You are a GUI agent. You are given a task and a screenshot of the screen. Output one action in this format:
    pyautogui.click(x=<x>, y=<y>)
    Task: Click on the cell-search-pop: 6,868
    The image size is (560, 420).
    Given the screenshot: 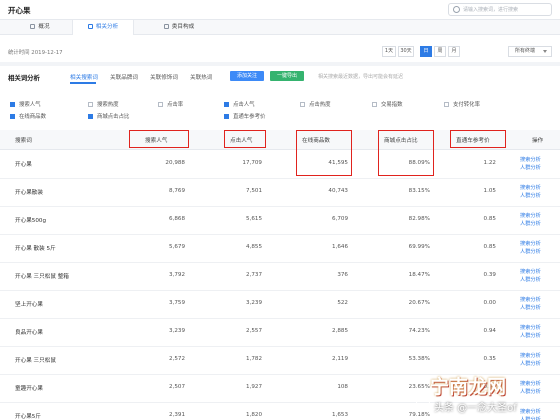 What is the action you would take?
    pyautogui.click(x=176, y=219)
    